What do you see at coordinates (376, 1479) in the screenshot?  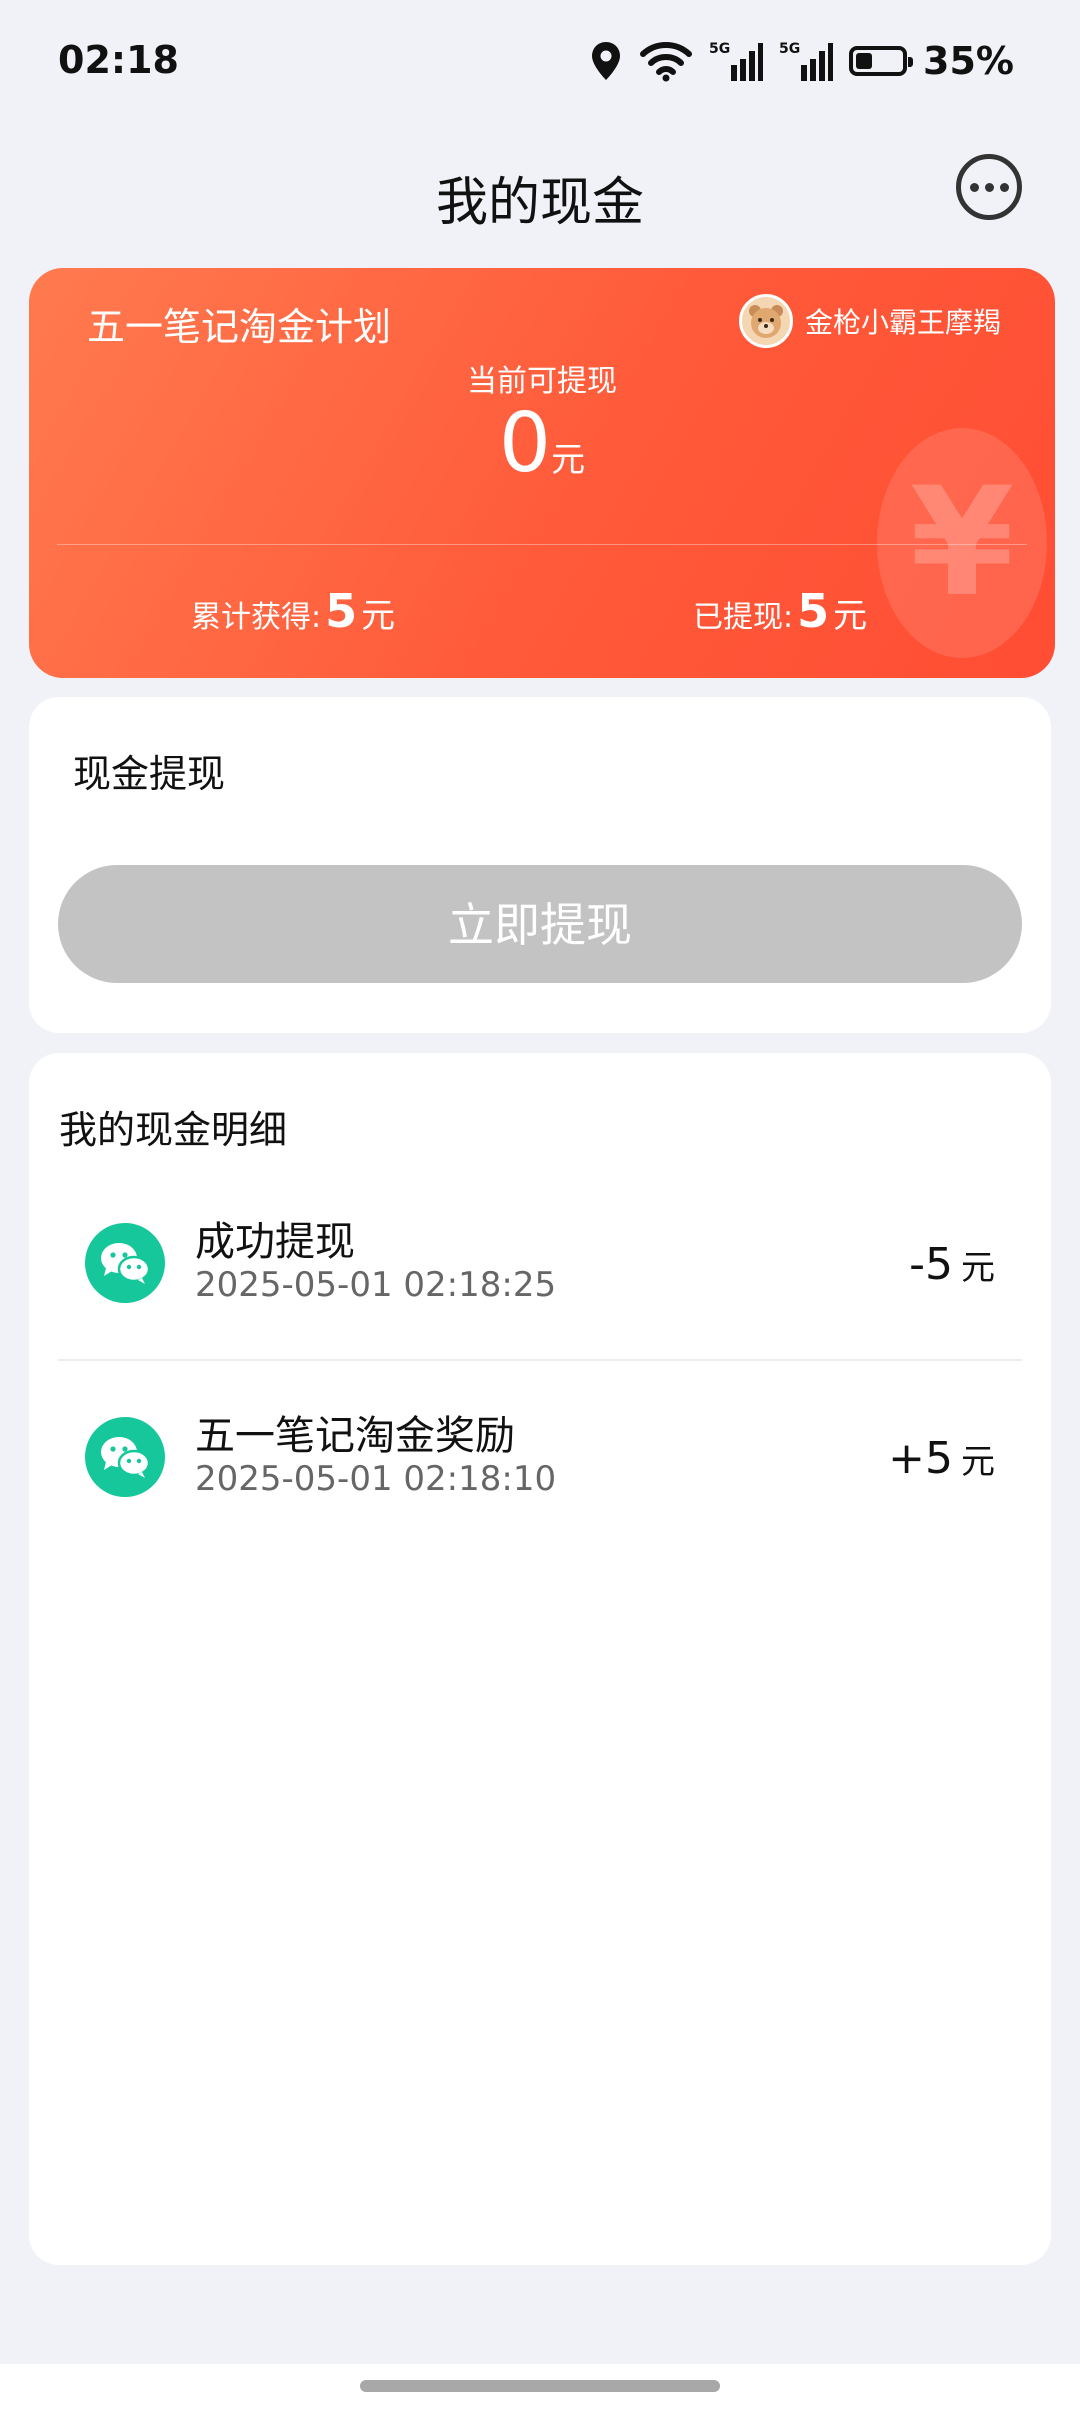 I see `transaction-time: 2025-05-01 02:18:10` at bounding box center [376, 1479].